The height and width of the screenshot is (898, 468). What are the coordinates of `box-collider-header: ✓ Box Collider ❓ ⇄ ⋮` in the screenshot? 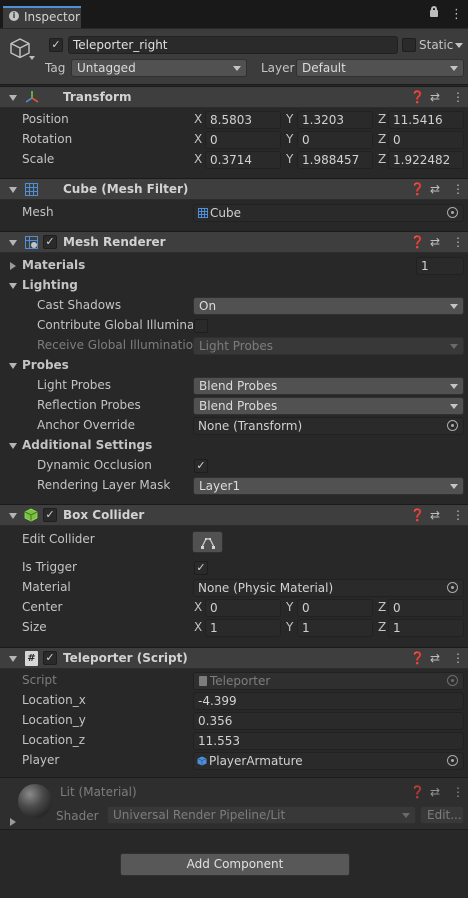 It's located at (234, 515).